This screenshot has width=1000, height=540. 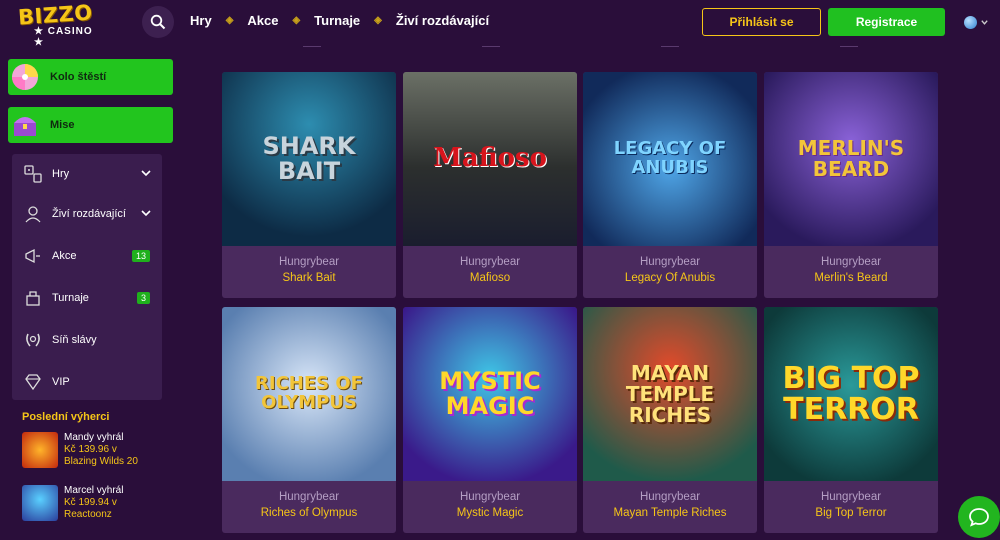 I want to click on game-name: Riches of Olympus, so click(x=309, y=513).